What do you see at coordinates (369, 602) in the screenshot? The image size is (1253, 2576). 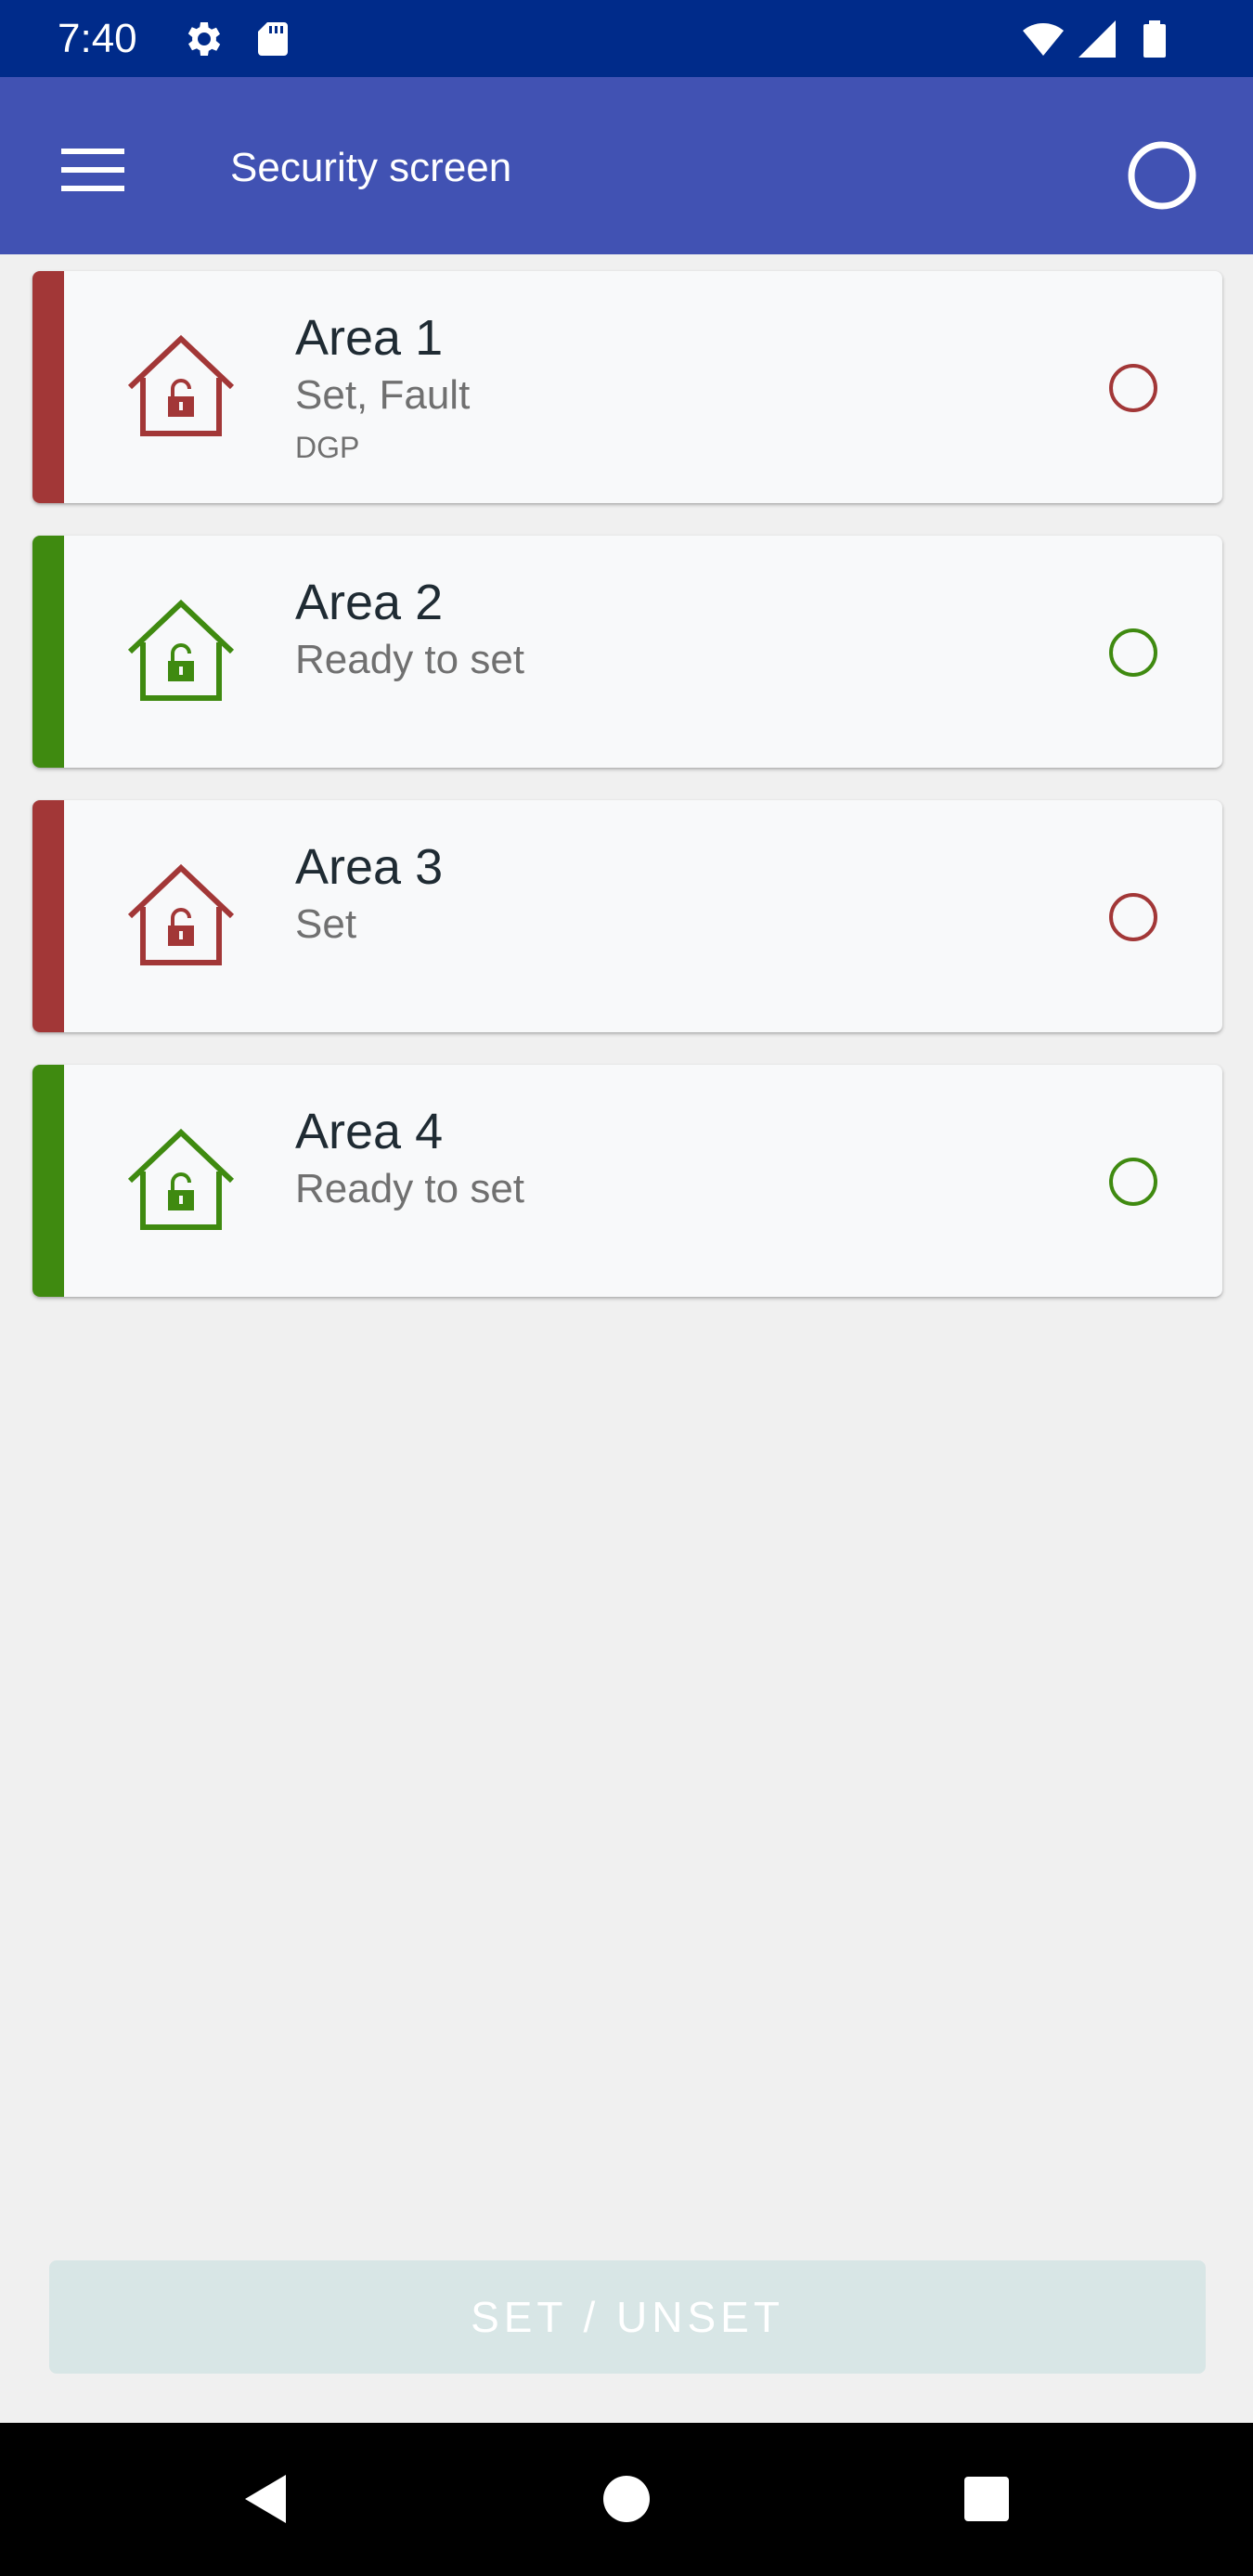 I see `area-name: Area 2` at bounding box center [369, 602].